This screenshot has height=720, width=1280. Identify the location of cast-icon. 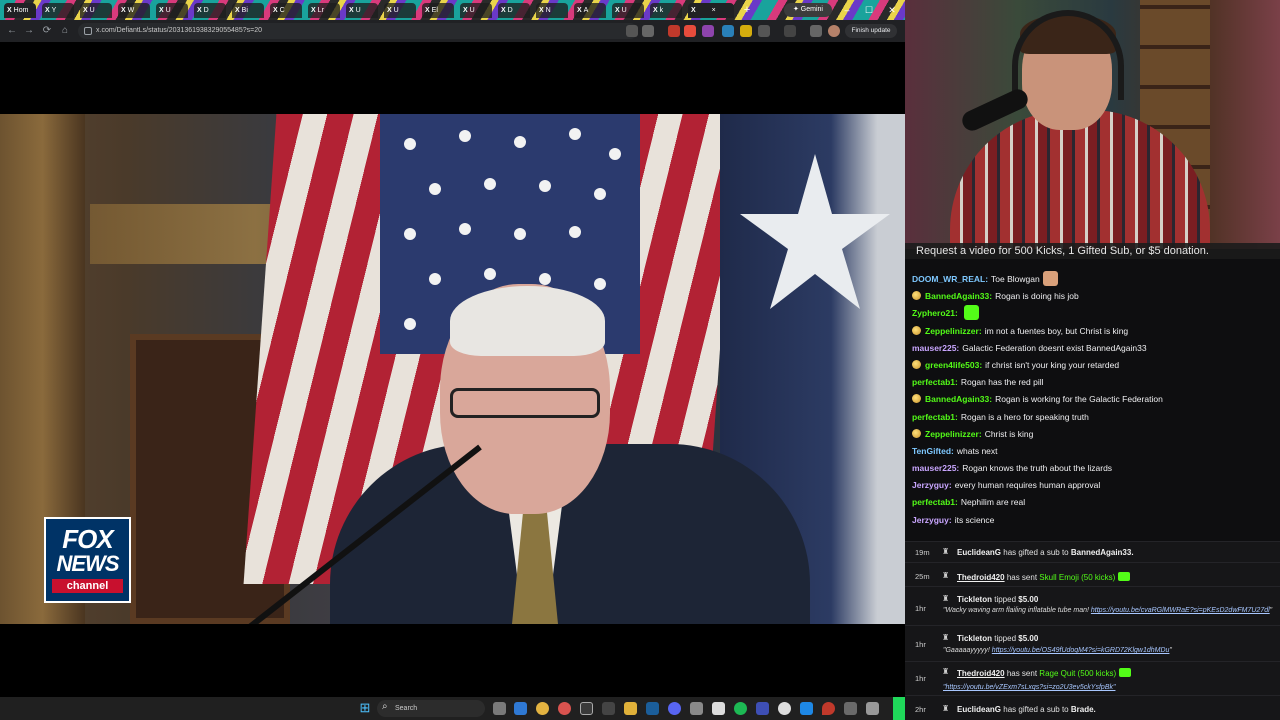
(632, 31).